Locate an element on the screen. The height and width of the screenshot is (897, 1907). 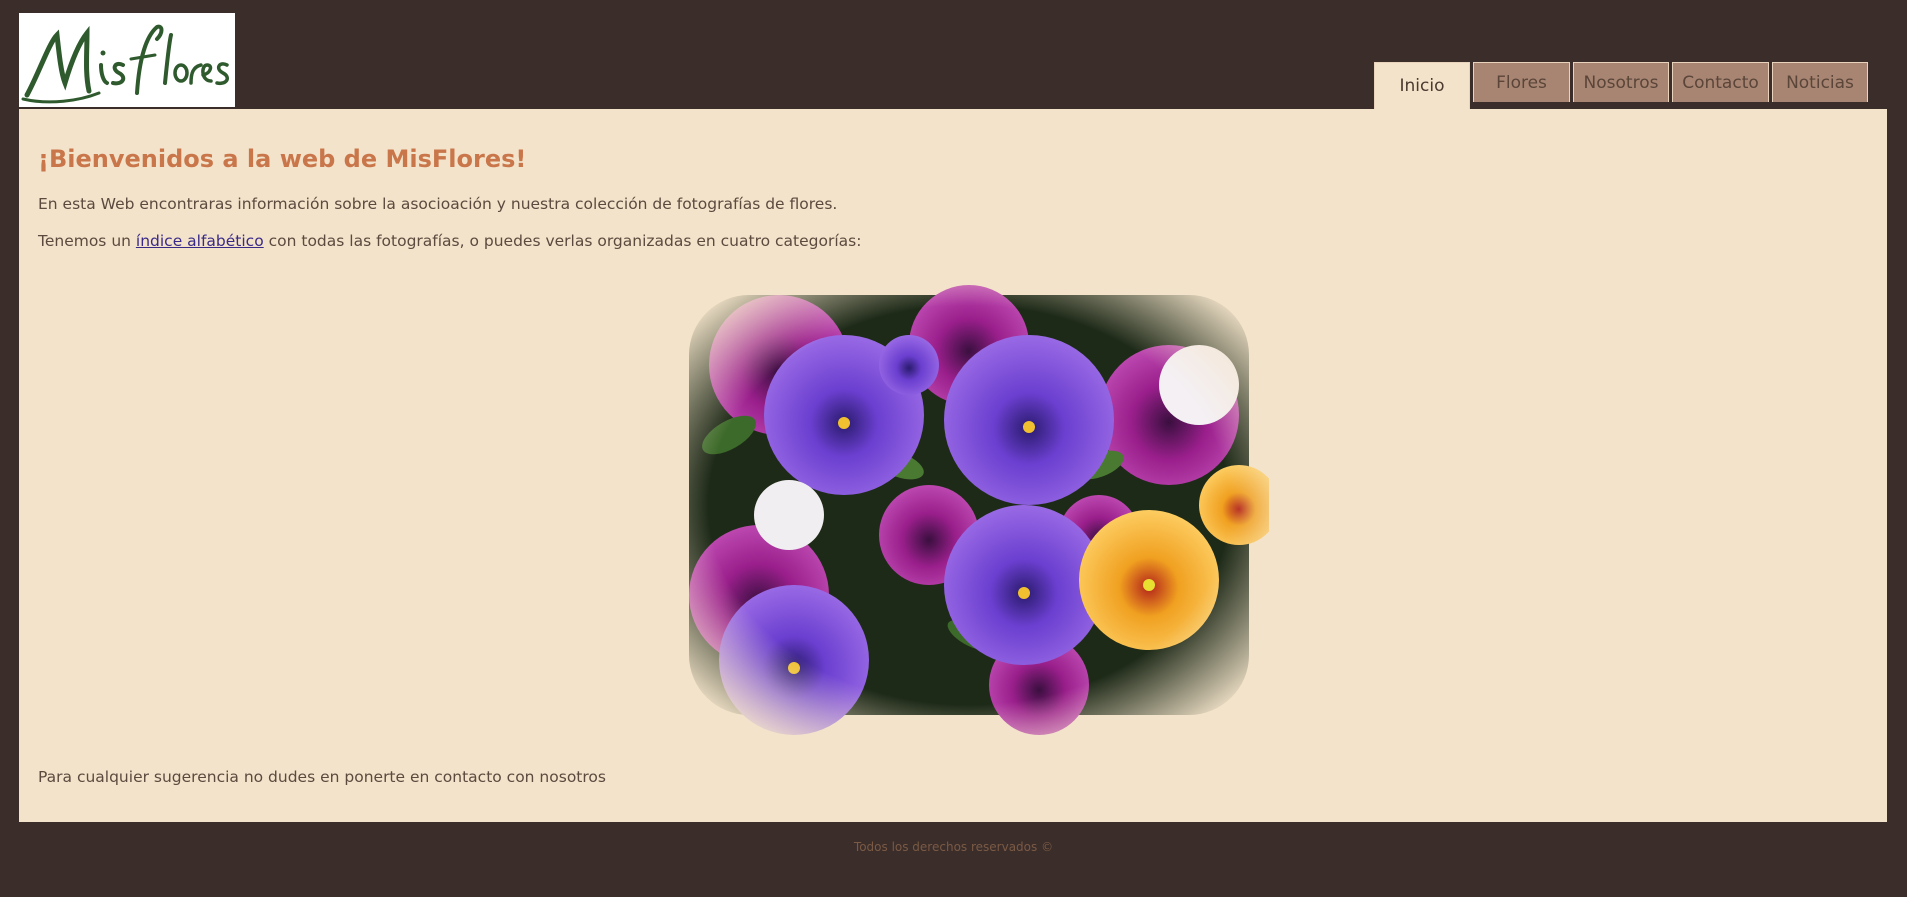
site-logo is located at coordinates (127, 60).